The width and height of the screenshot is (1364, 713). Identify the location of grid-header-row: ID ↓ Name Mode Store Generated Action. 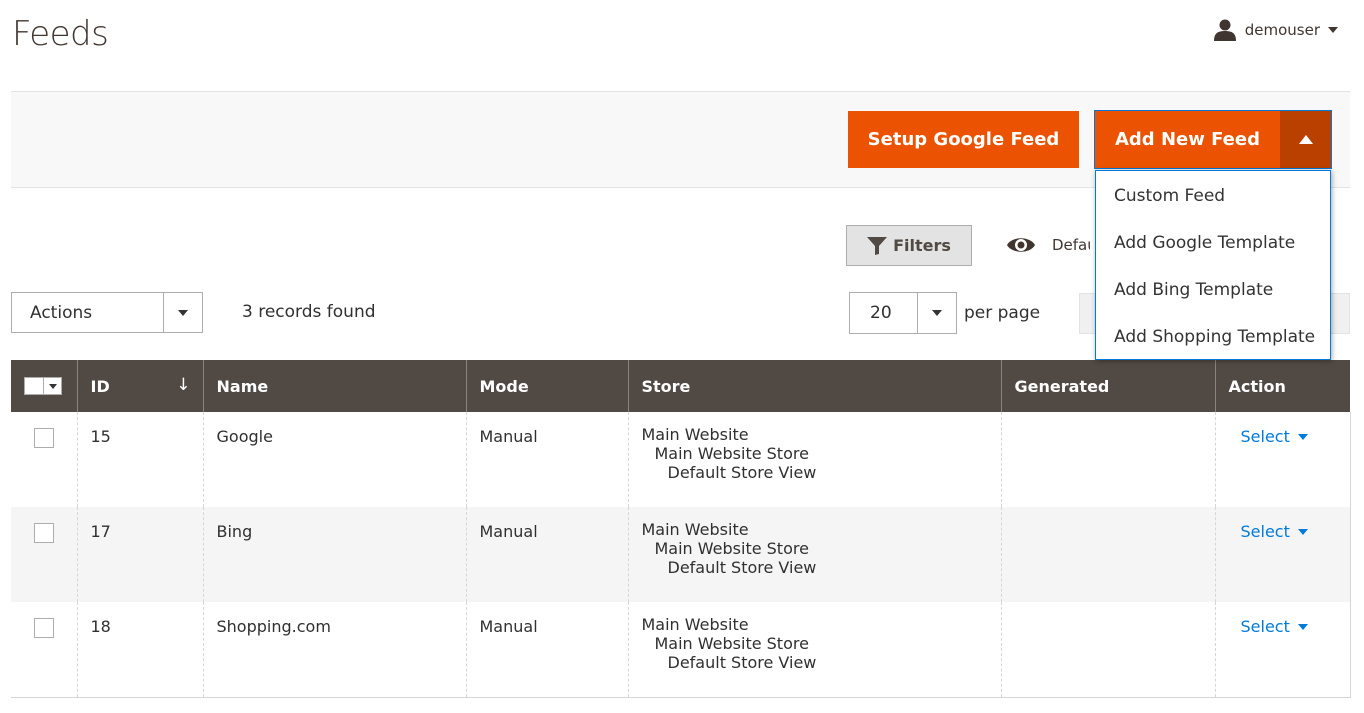
(680, 386).